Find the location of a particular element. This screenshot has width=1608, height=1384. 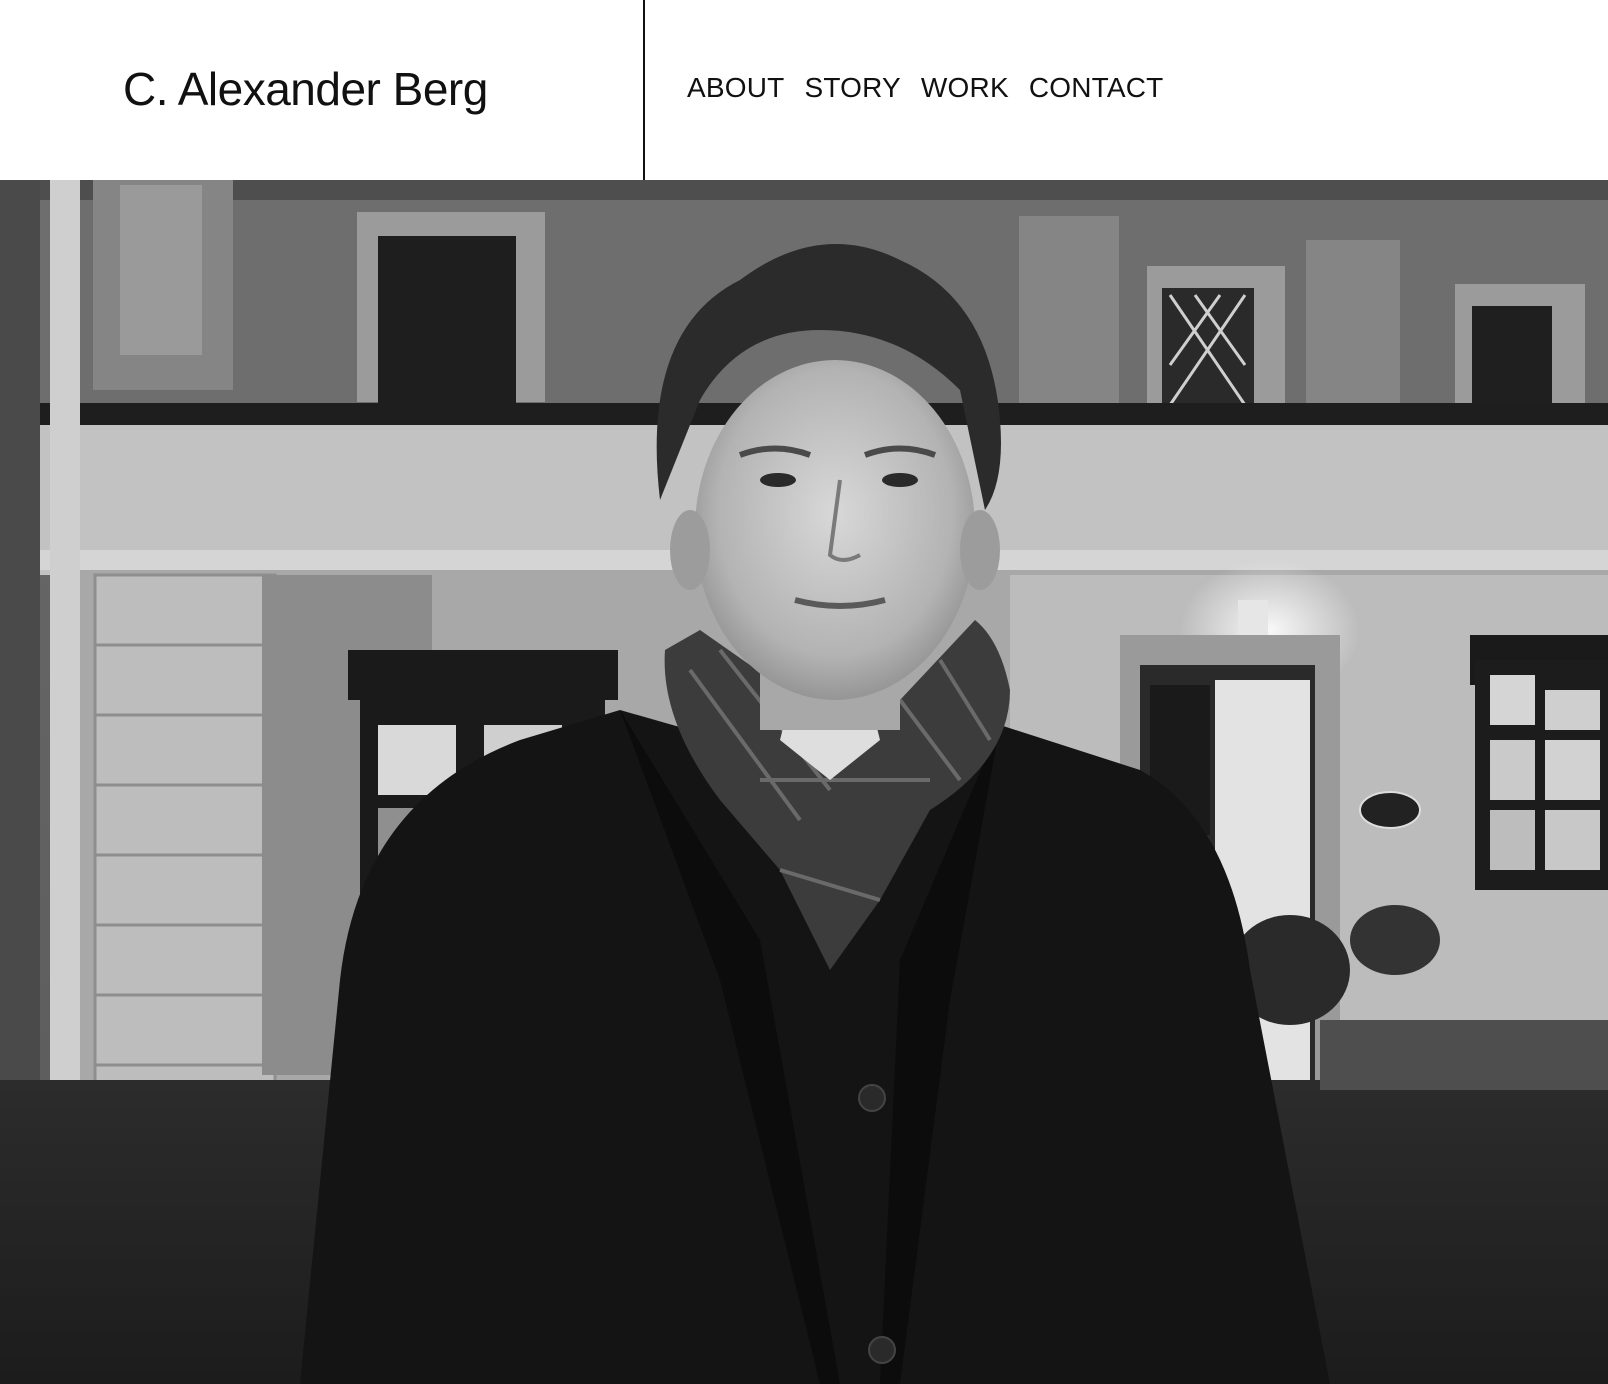

header-divider is located at coordinates (644, 90).